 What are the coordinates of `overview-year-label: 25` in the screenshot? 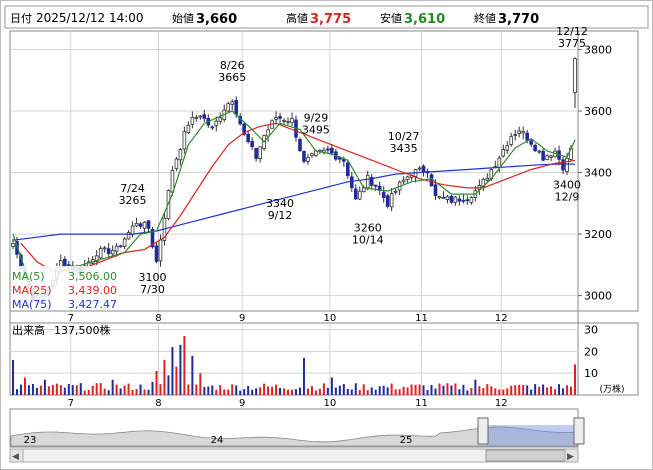 It's located at (406, 440).